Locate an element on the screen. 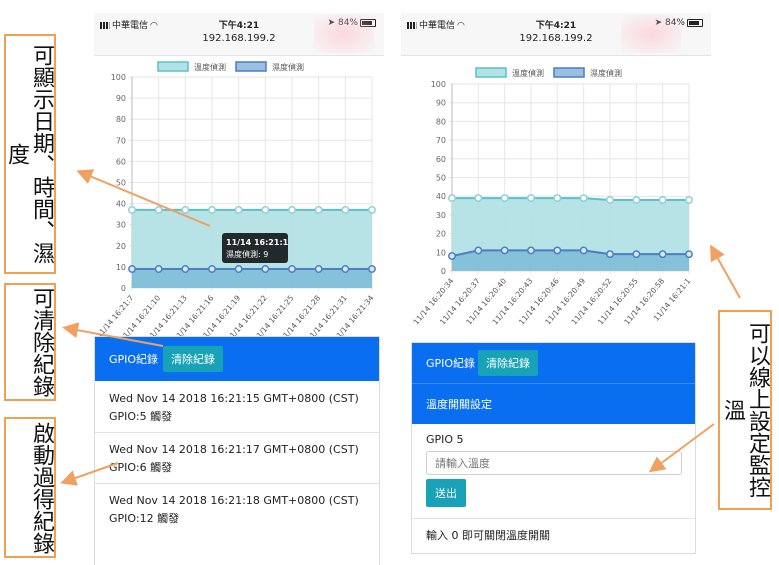 This screenshot has width=779, height=565. log-event: GPIO:5 觸發 is located at coordinates (141, 416).